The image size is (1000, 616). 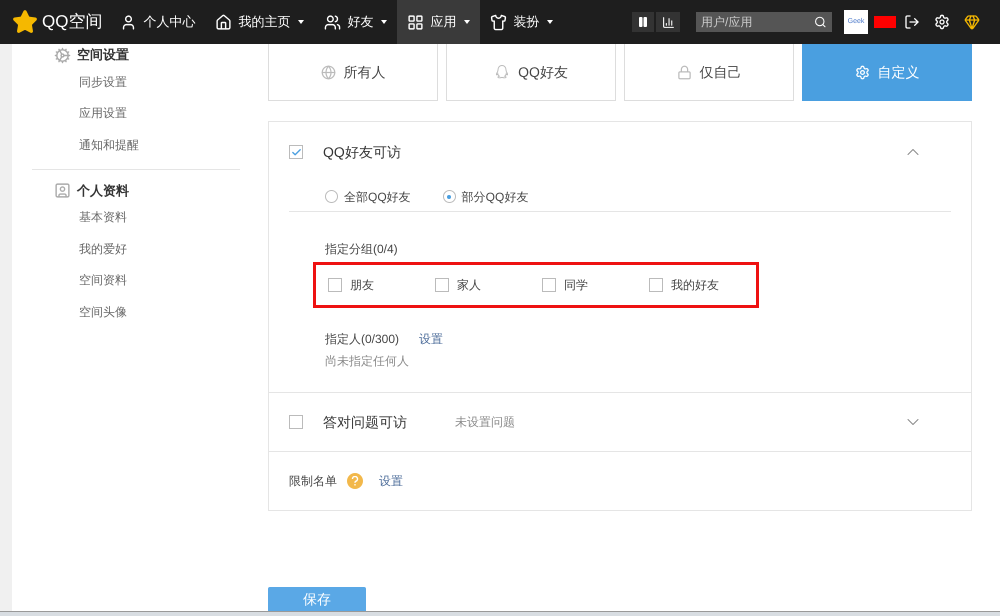 What do you see at coordinates (361, 249) in the screenshot?
I see `group-label: 指定分组(0/4)` at bounding box center [361, 249].